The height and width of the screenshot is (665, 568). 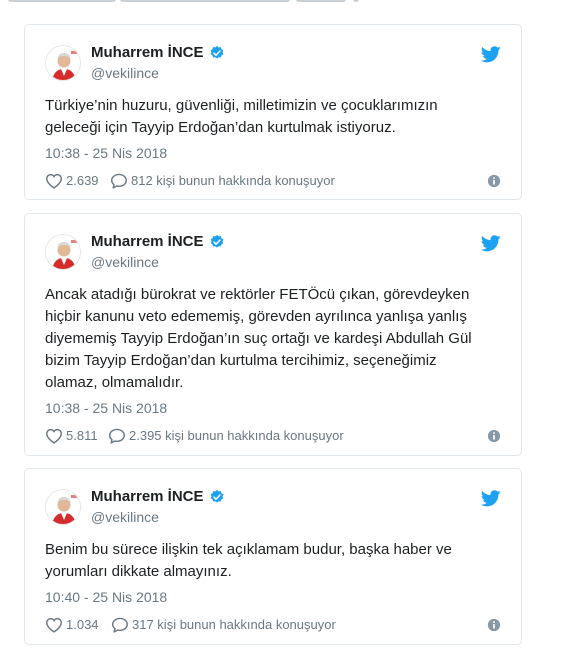 I want to click on tweet-timestamp: 10:40 - 25 Nis 2018, so click(x=106, y=597).